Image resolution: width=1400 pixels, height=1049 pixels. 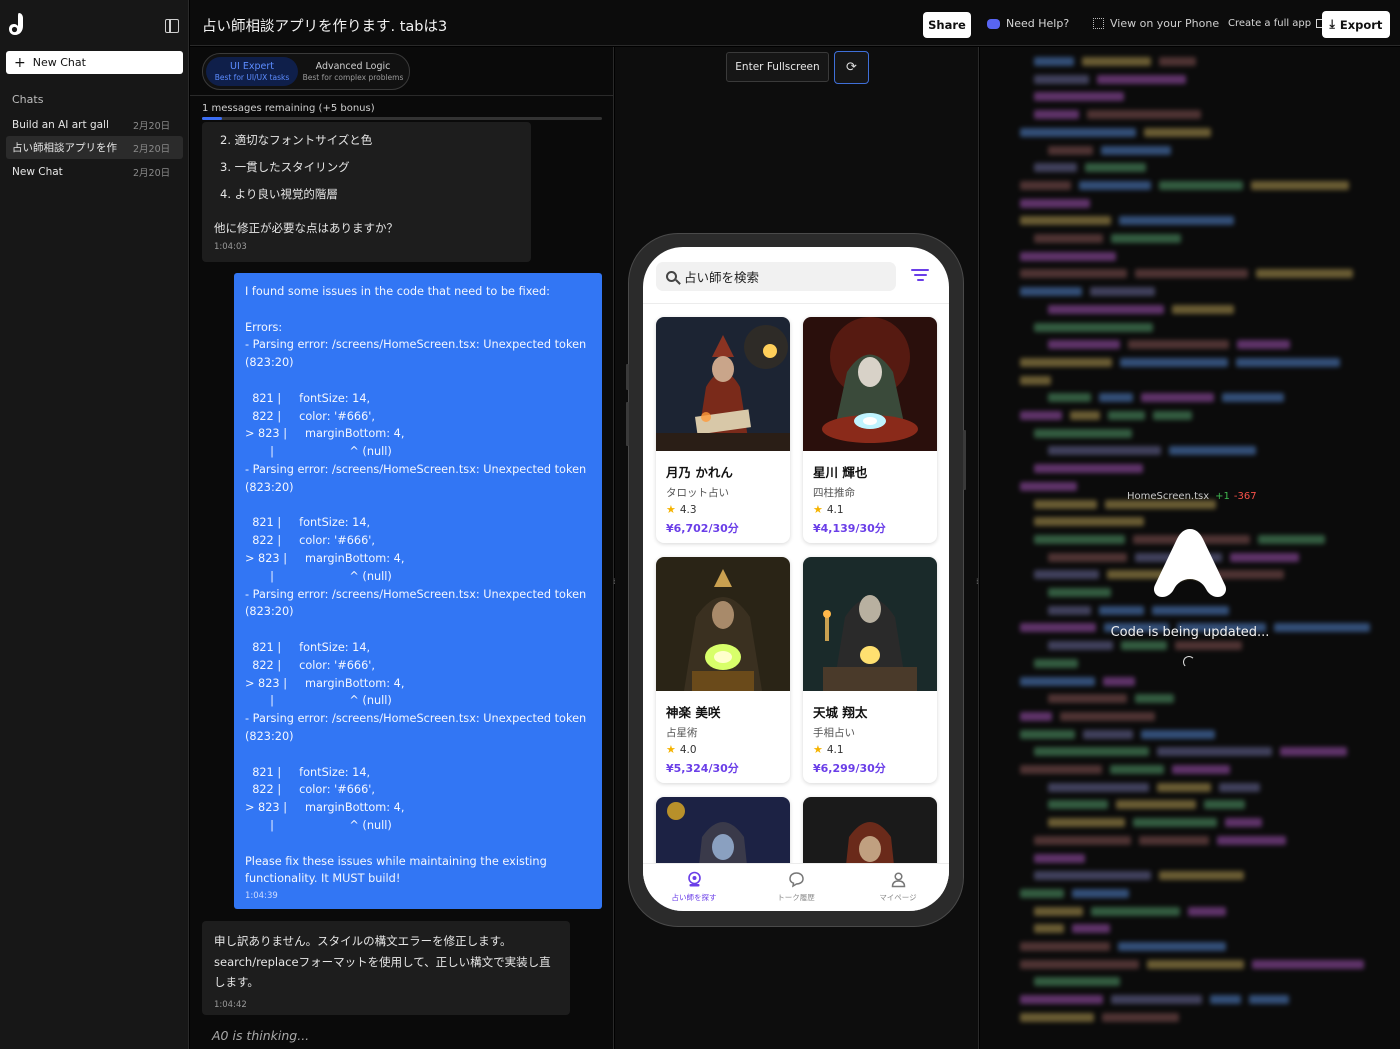 What do you see at coordinates (28, 99) in the screenshot?
I see `chats-heading: Chats` at bounding box center [28, 99].